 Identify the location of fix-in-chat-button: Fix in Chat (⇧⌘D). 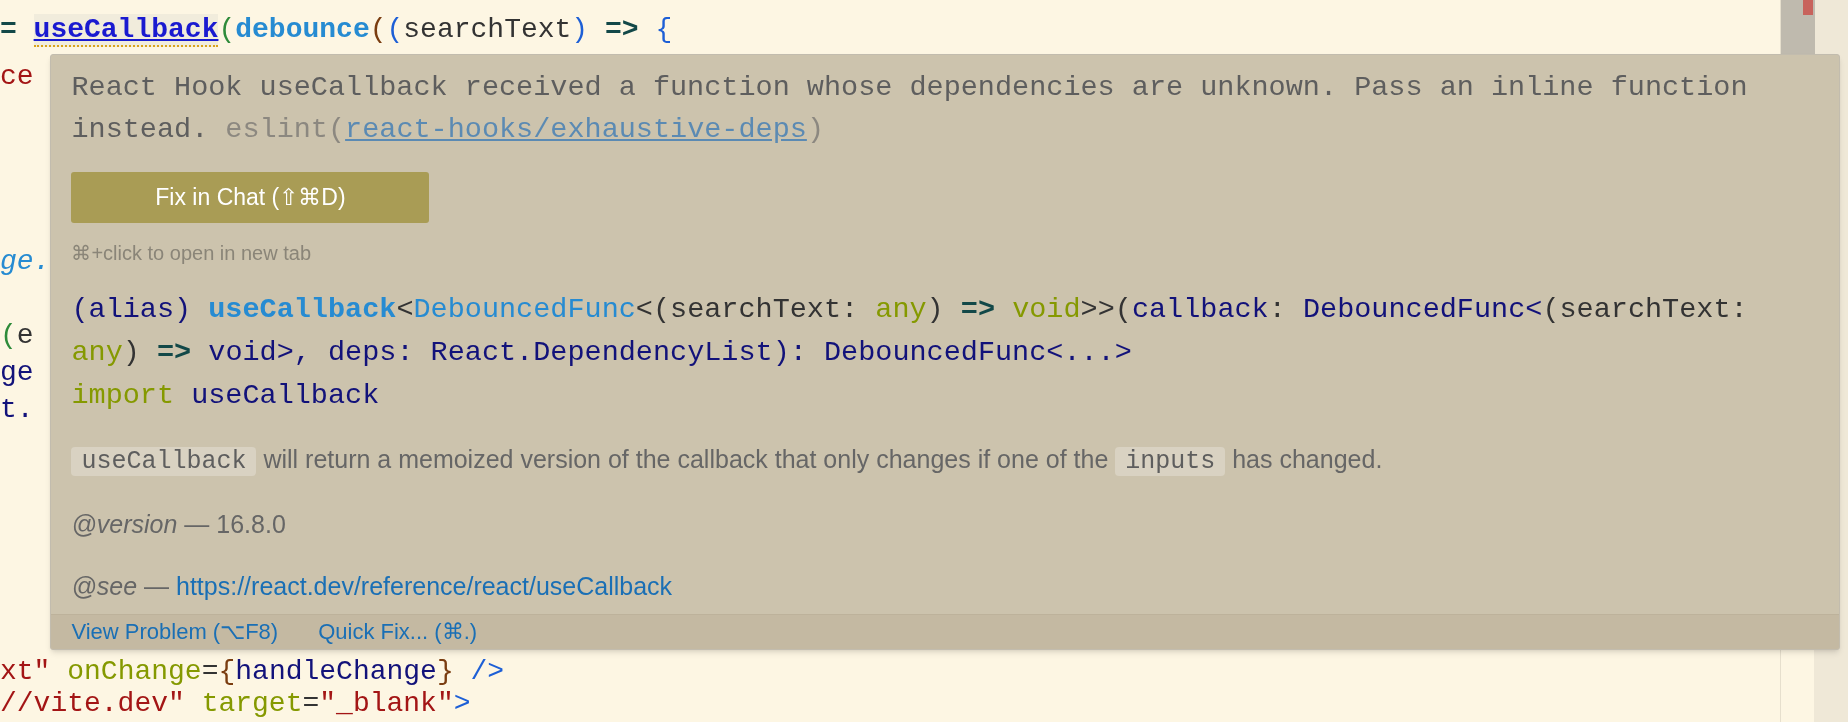
(250, 197).